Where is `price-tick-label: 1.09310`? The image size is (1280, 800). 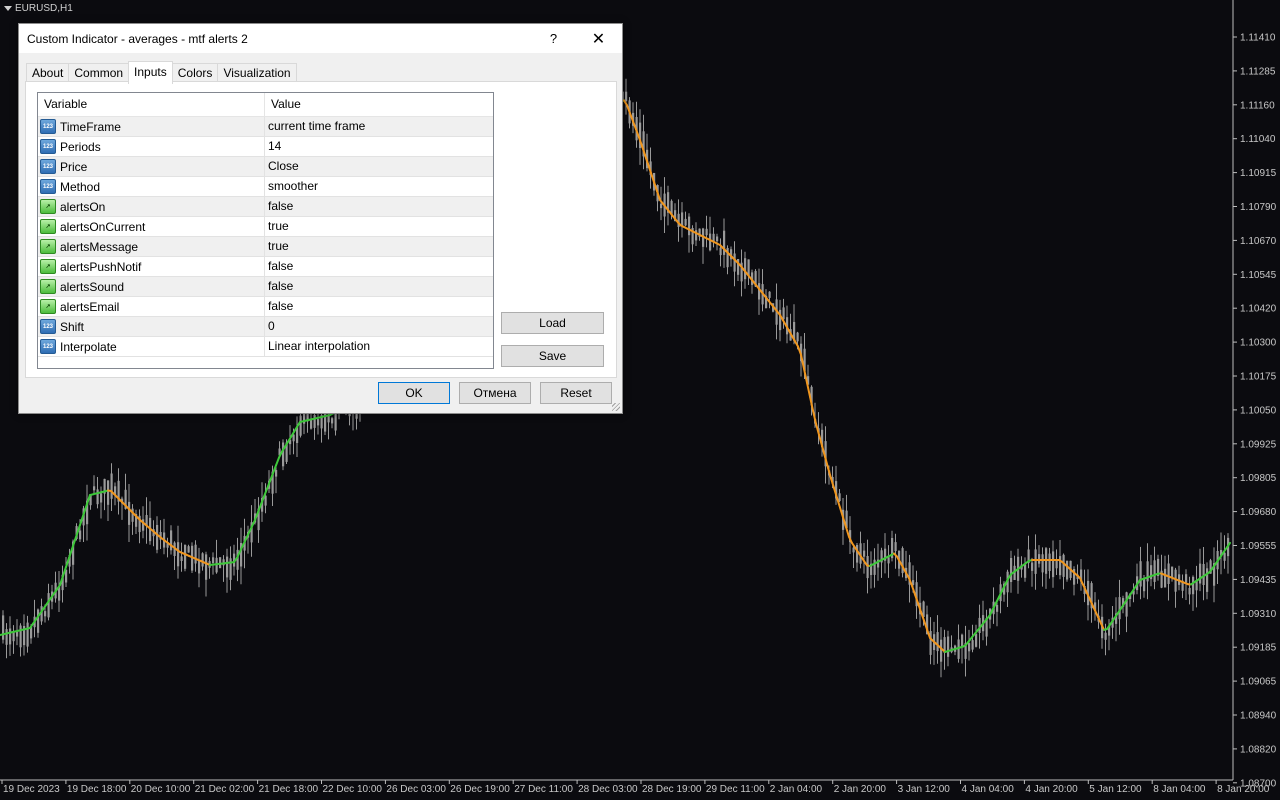 price-tick-label: 1.09310 is located at coordinates (1258, 614).